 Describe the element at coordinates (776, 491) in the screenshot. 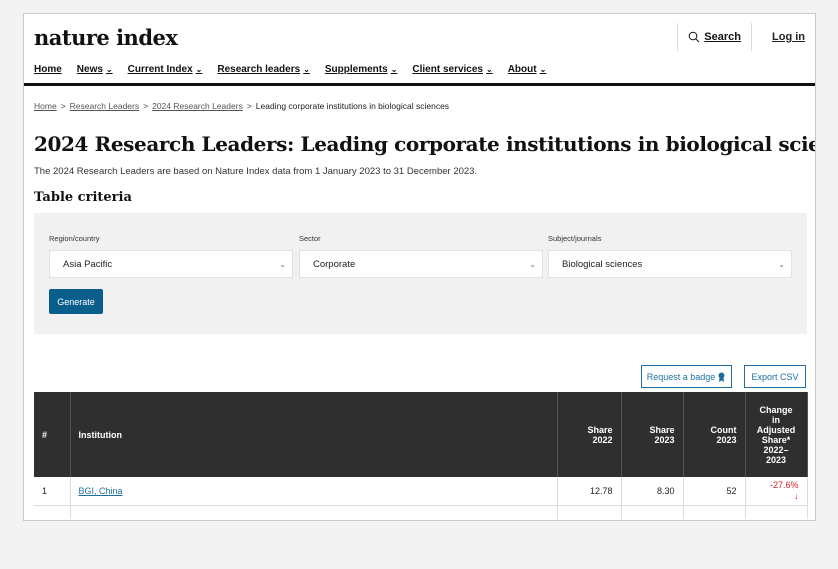

I see `cell-change: -27.6% ↓` at that location.